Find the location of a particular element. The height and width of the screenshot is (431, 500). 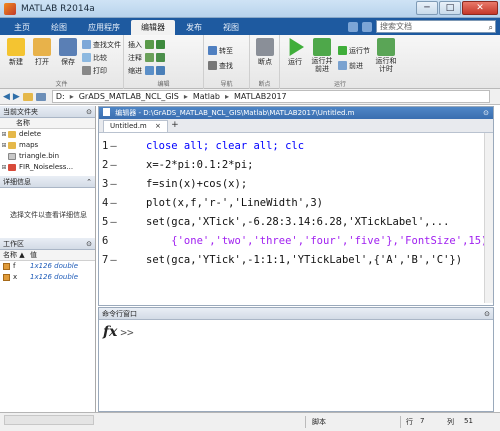

minimize-button: ─ is located at coordinates (427, 8).